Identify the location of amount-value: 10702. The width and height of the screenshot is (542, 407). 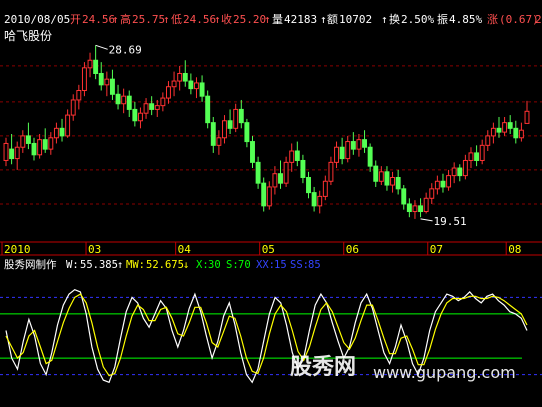
(355, 19).